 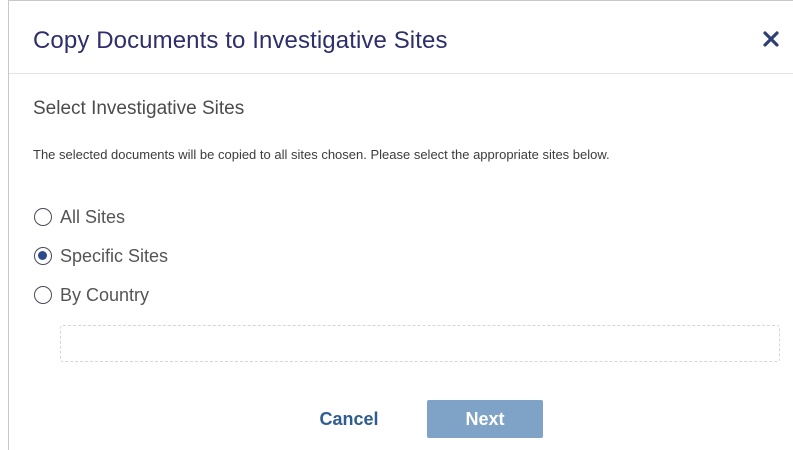 I want to click on radio-by-country-indicator, so click(x=43, y=295).